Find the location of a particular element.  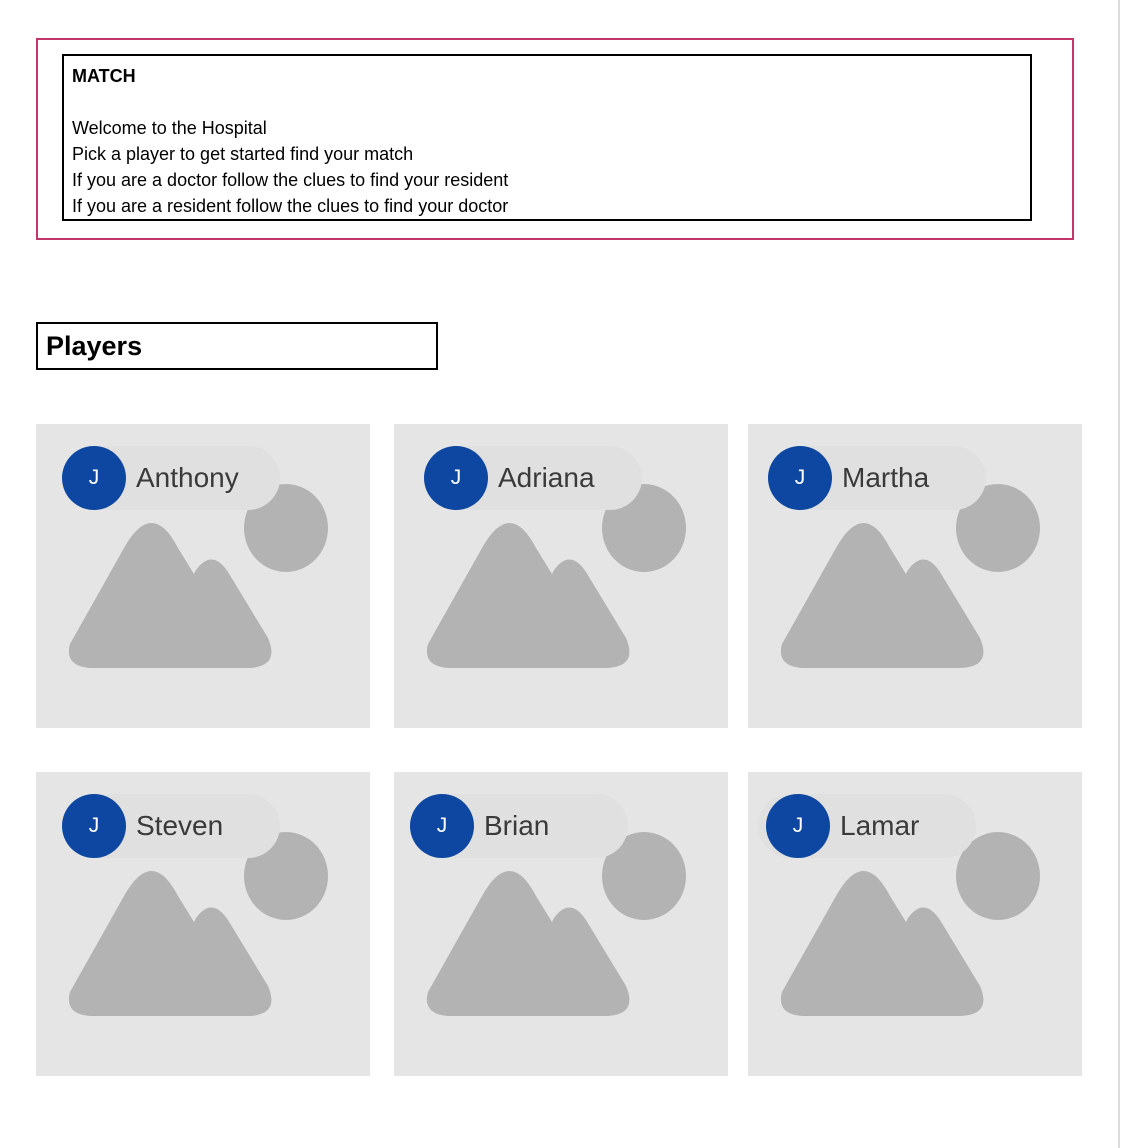

player-name: Adriana is located at coordinates (546, 477).